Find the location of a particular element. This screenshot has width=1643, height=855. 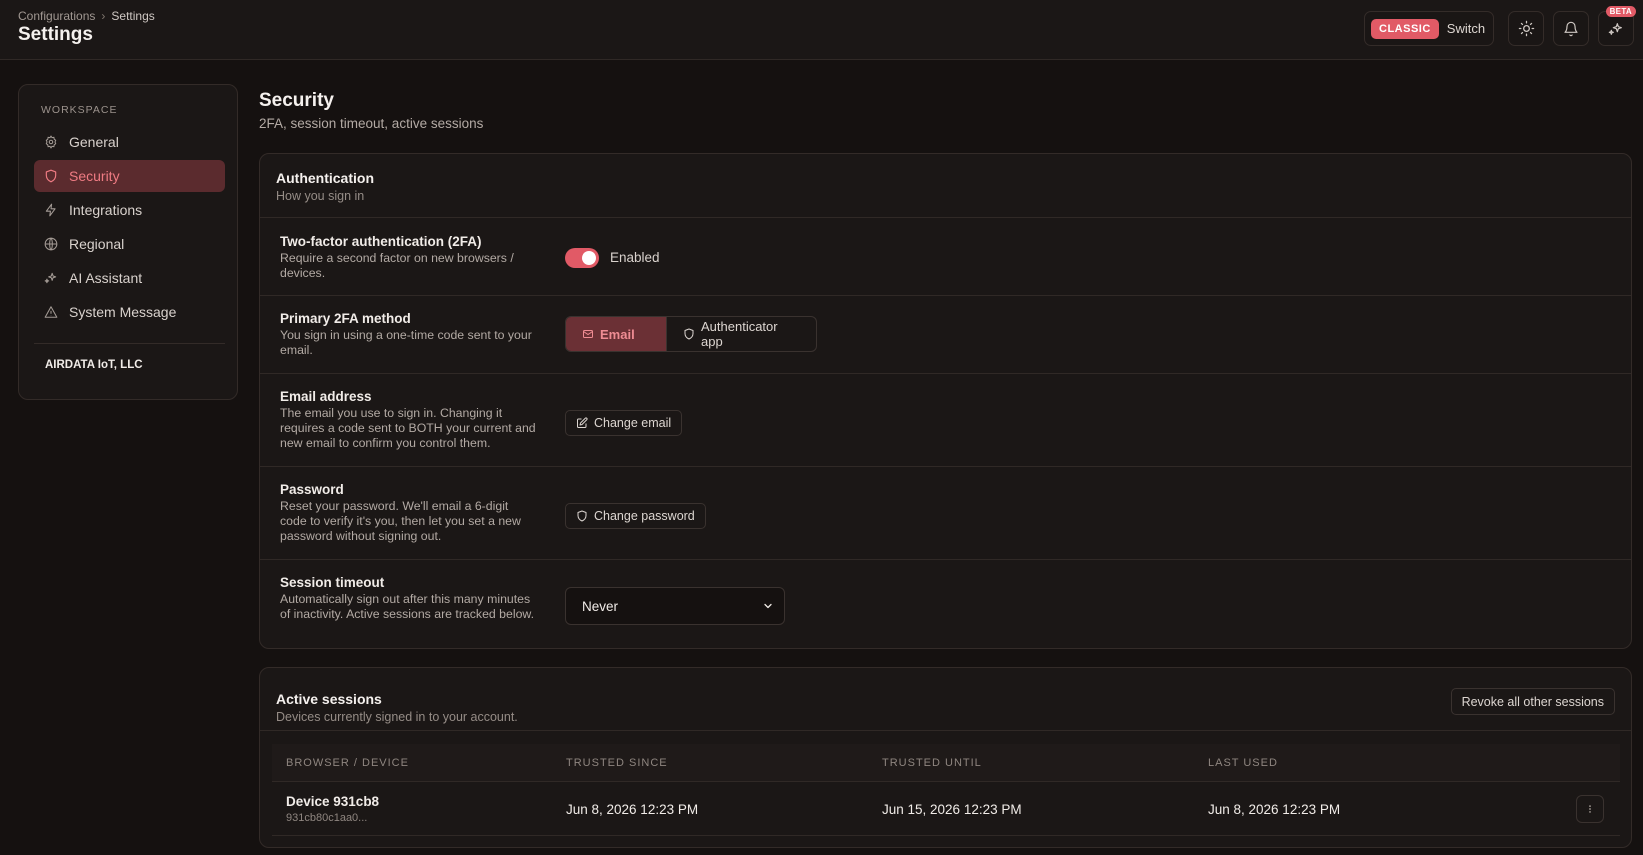

settings-sidebar: WORKSPACE General Security Integrations is located at coordinates (128, 242).